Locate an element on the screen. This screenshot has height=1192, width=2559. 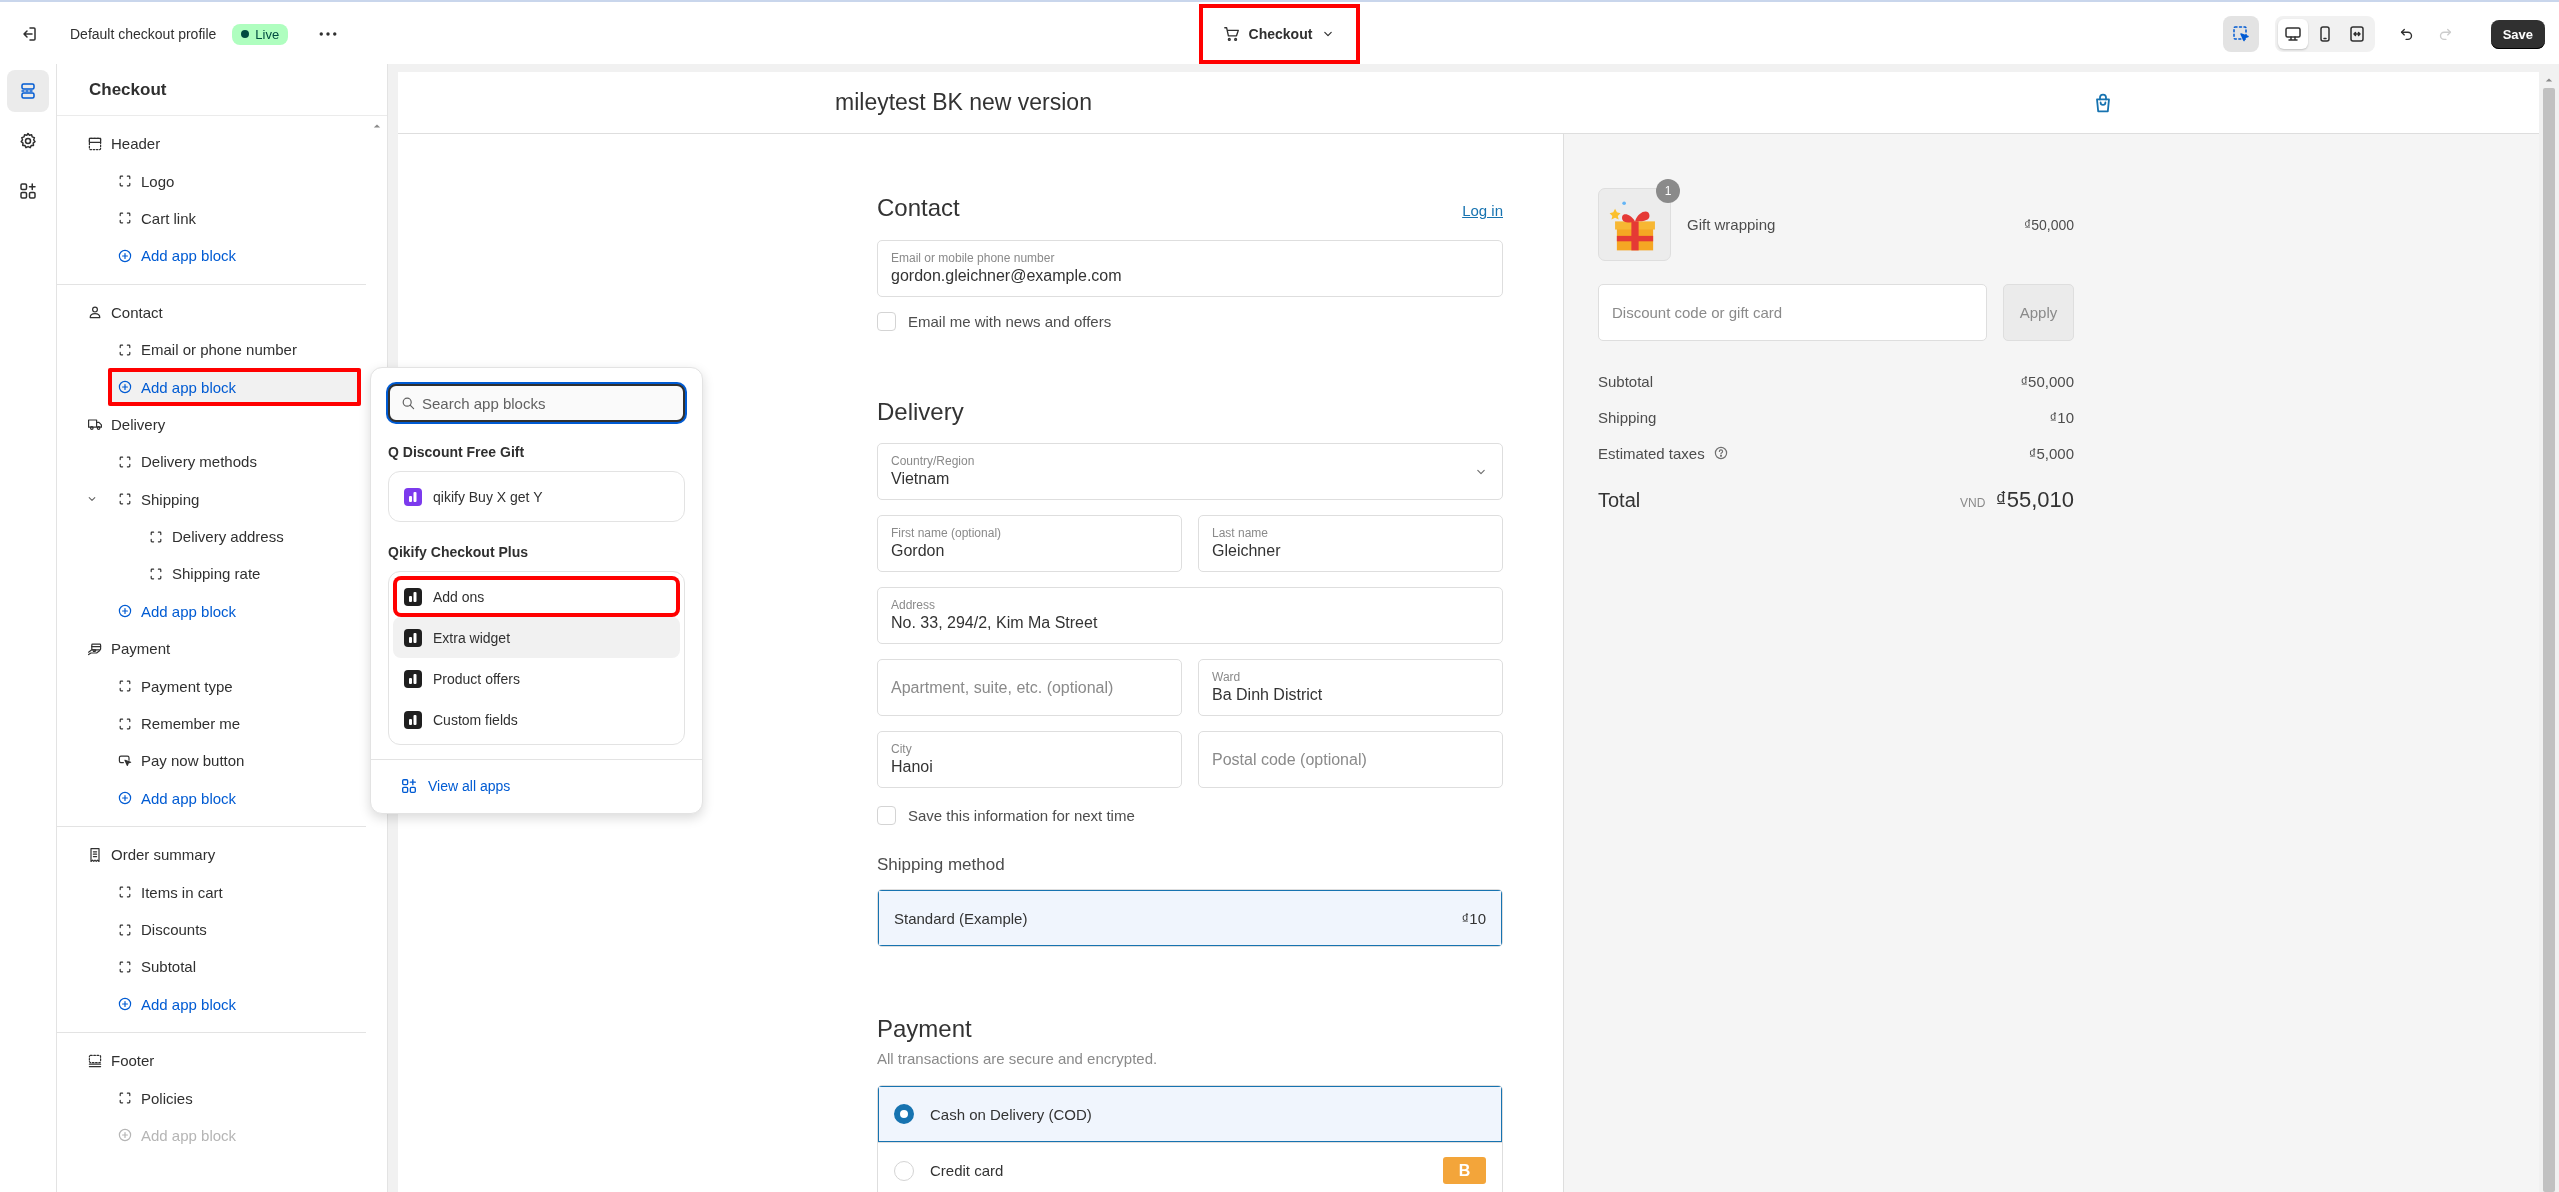
view-button is located at coordinates (2292, 34).